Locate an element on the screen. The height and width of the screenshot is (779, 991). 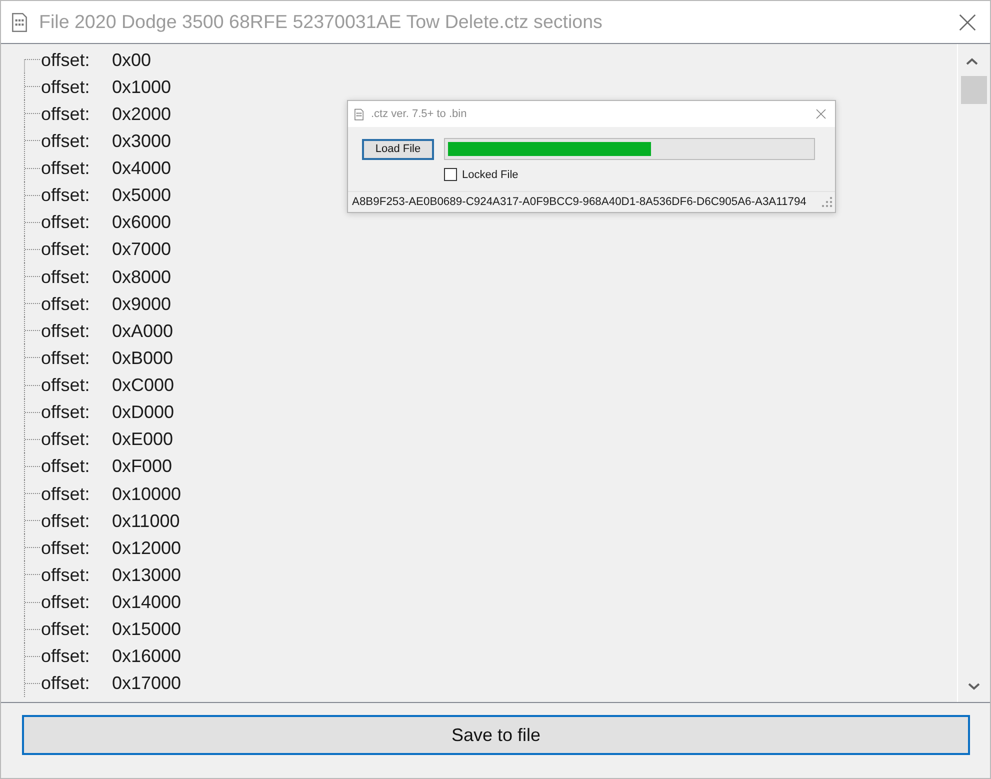
tree-node-value: 0x6000 is located at coordinates (142, 222).